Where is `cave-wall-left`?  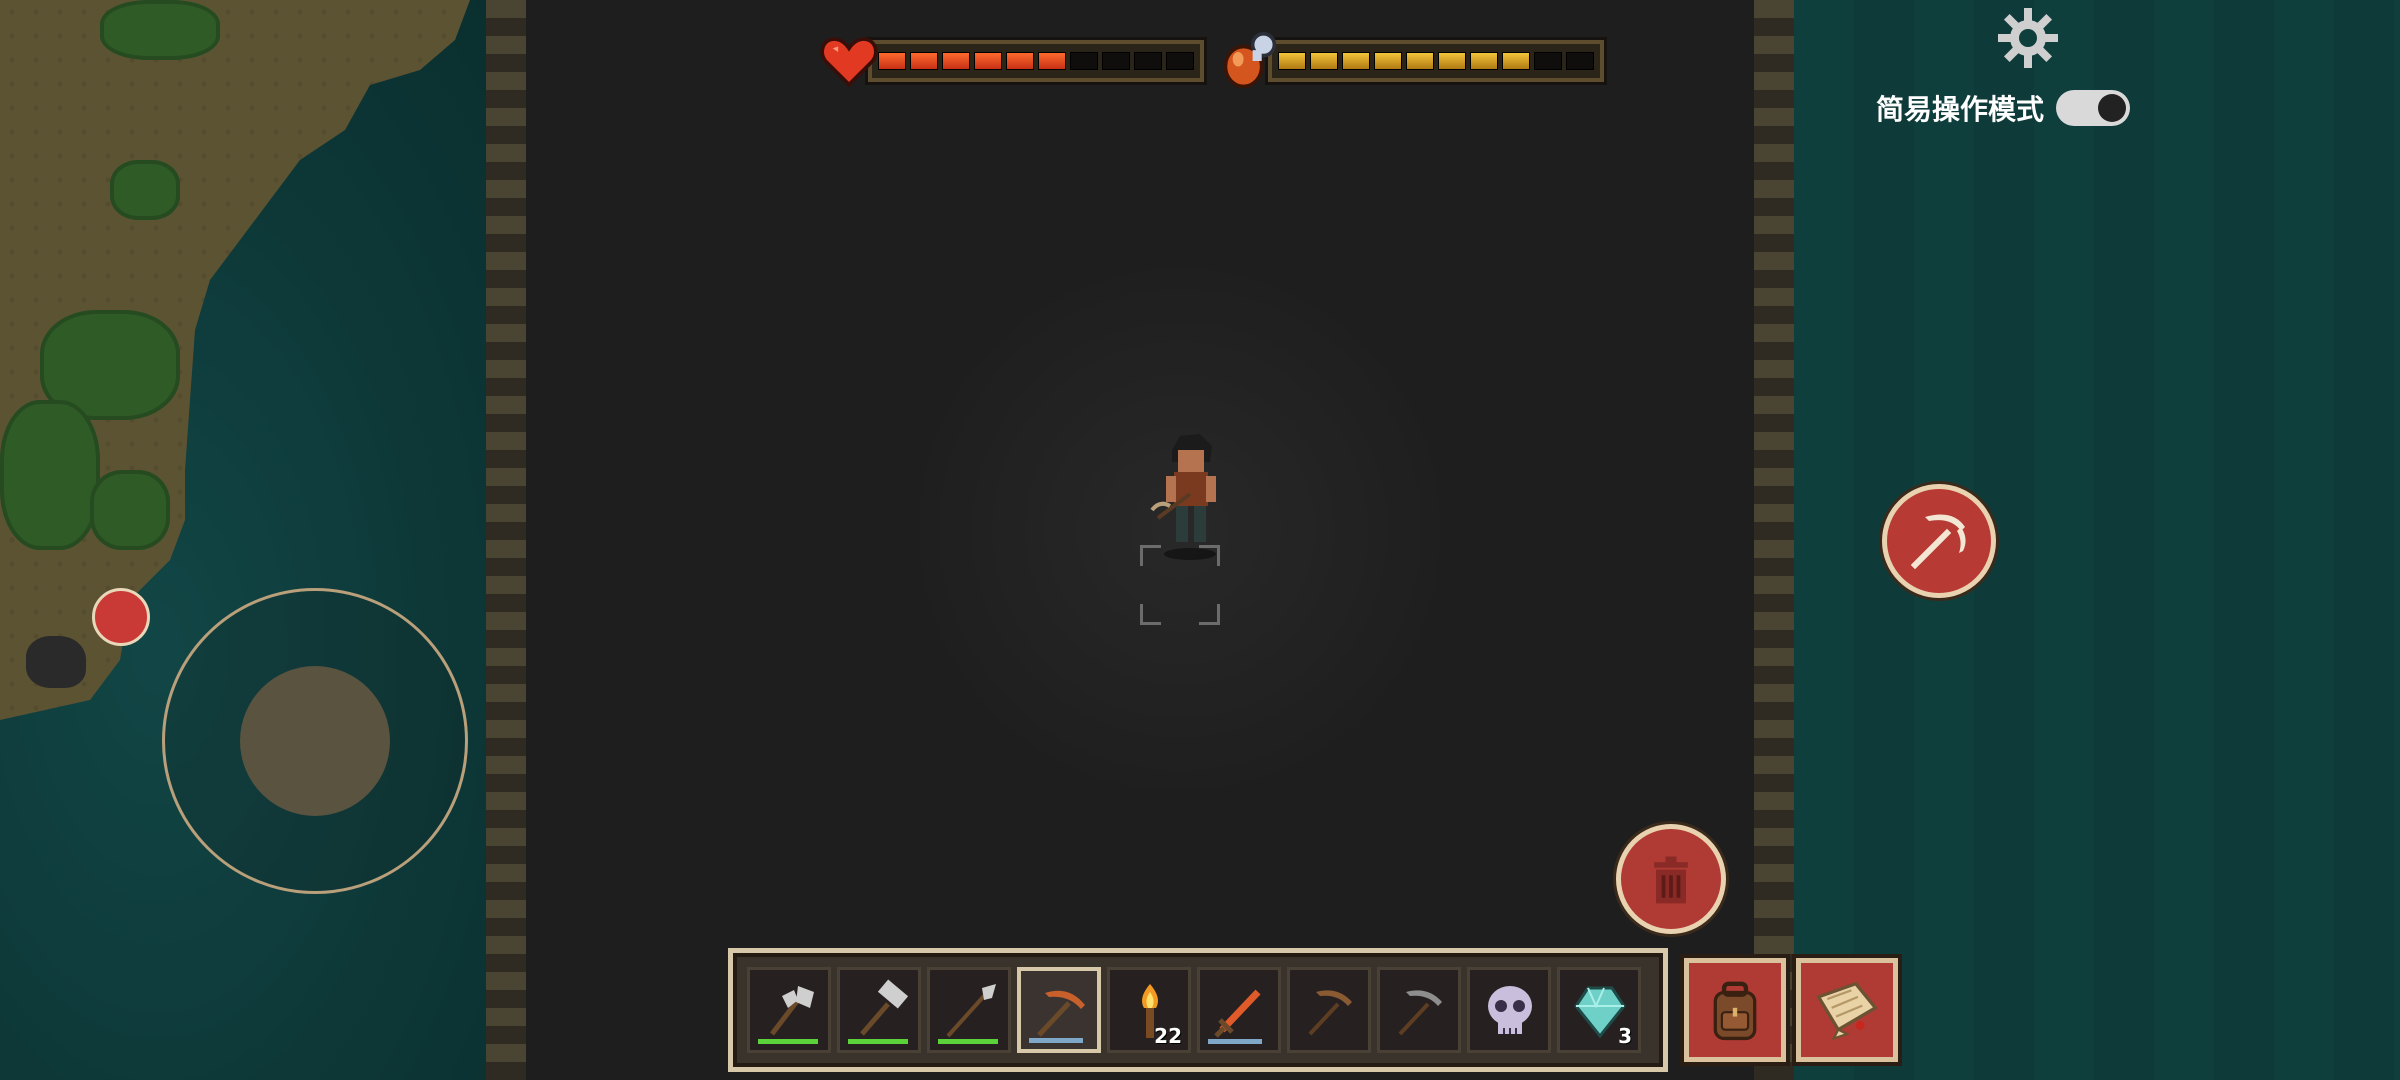 cave-wall-left is located at coordinates (506, 540).